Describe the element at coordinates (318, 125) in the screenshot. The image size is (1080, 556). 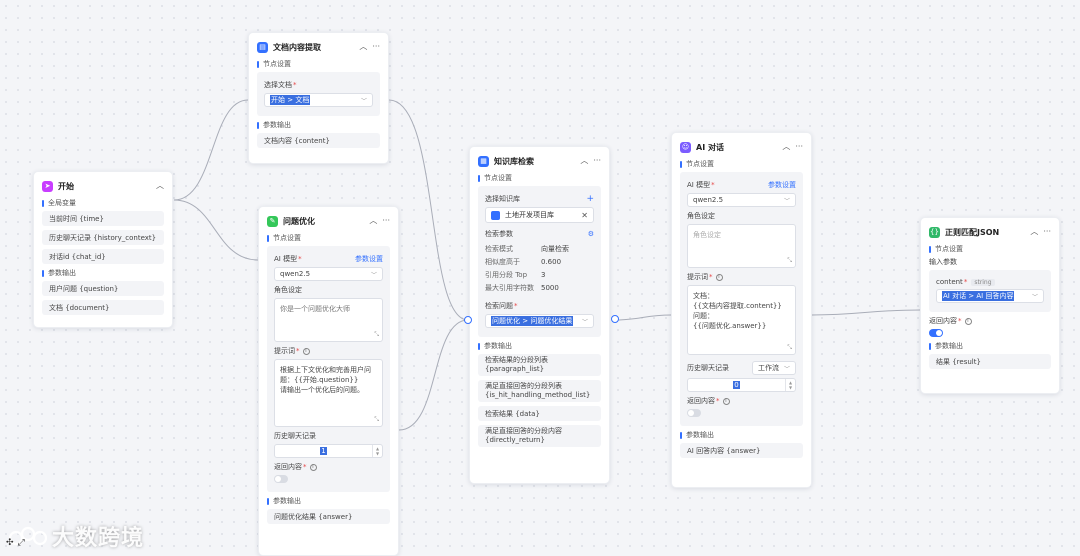
I see `section-output: 参数输出` at that location.